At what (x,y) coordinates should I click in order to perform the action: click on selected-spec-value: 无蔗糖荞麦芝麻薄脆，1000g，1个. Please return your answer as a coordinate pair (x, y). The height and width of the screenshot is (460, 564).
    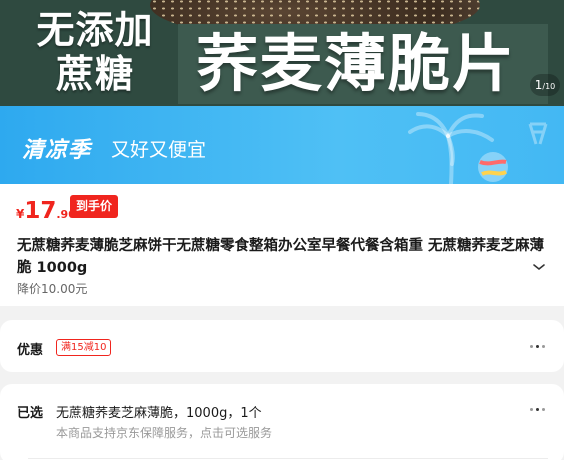
    Looking at the image, I should click on (159, 413).